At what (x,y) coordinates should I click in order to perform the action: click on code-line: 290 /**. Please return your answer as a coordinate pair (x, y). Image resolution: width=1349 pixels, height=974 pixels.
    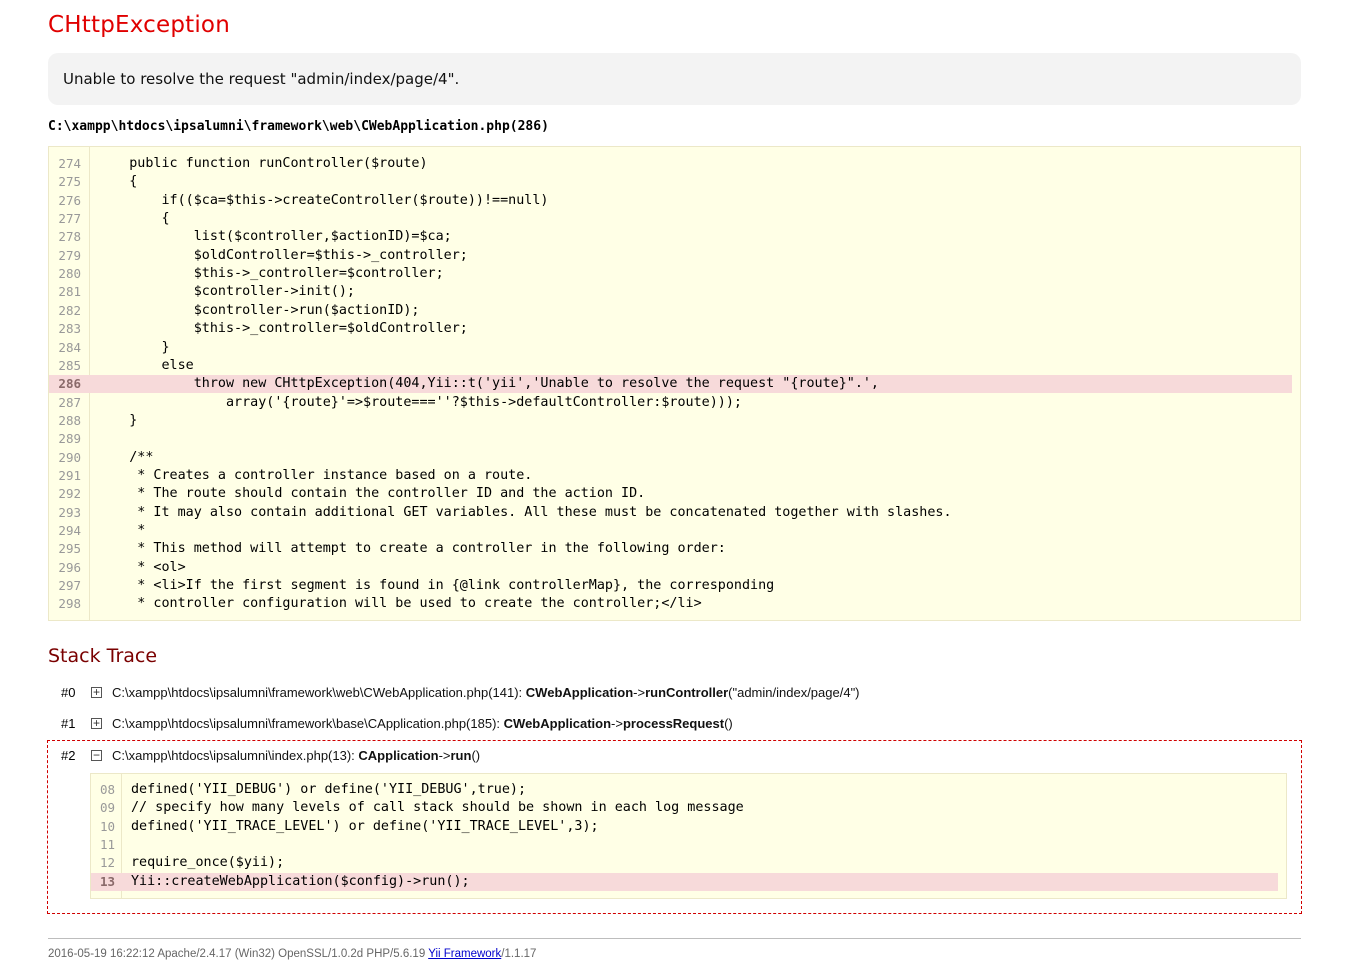
    Looking at the image, I should click on (670, 458).